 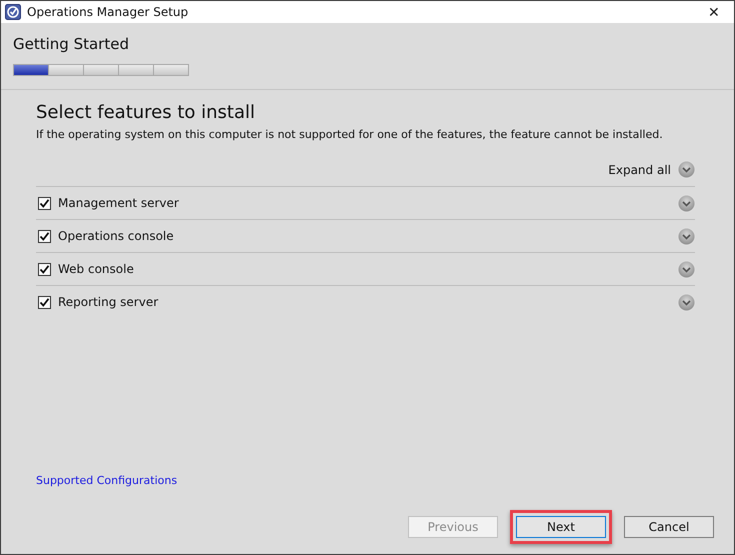 What do you see at coordinates (639, 169) in the screenshot?
I see `expand-all-label: Expand all` at bounding box center [639, 169].